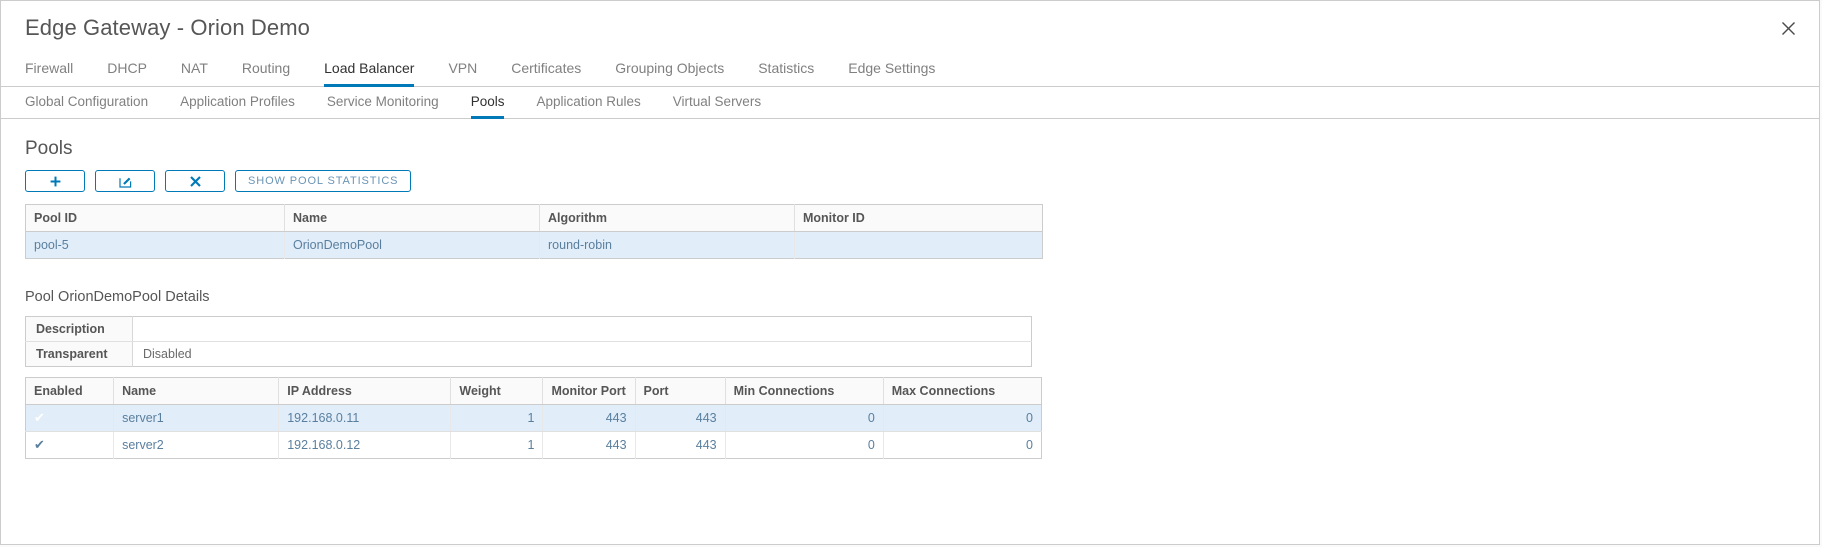 Image resolution: width=1822 pixels, height=547 pixels. I want to click on cell-monitor-id, so click(918, 245).